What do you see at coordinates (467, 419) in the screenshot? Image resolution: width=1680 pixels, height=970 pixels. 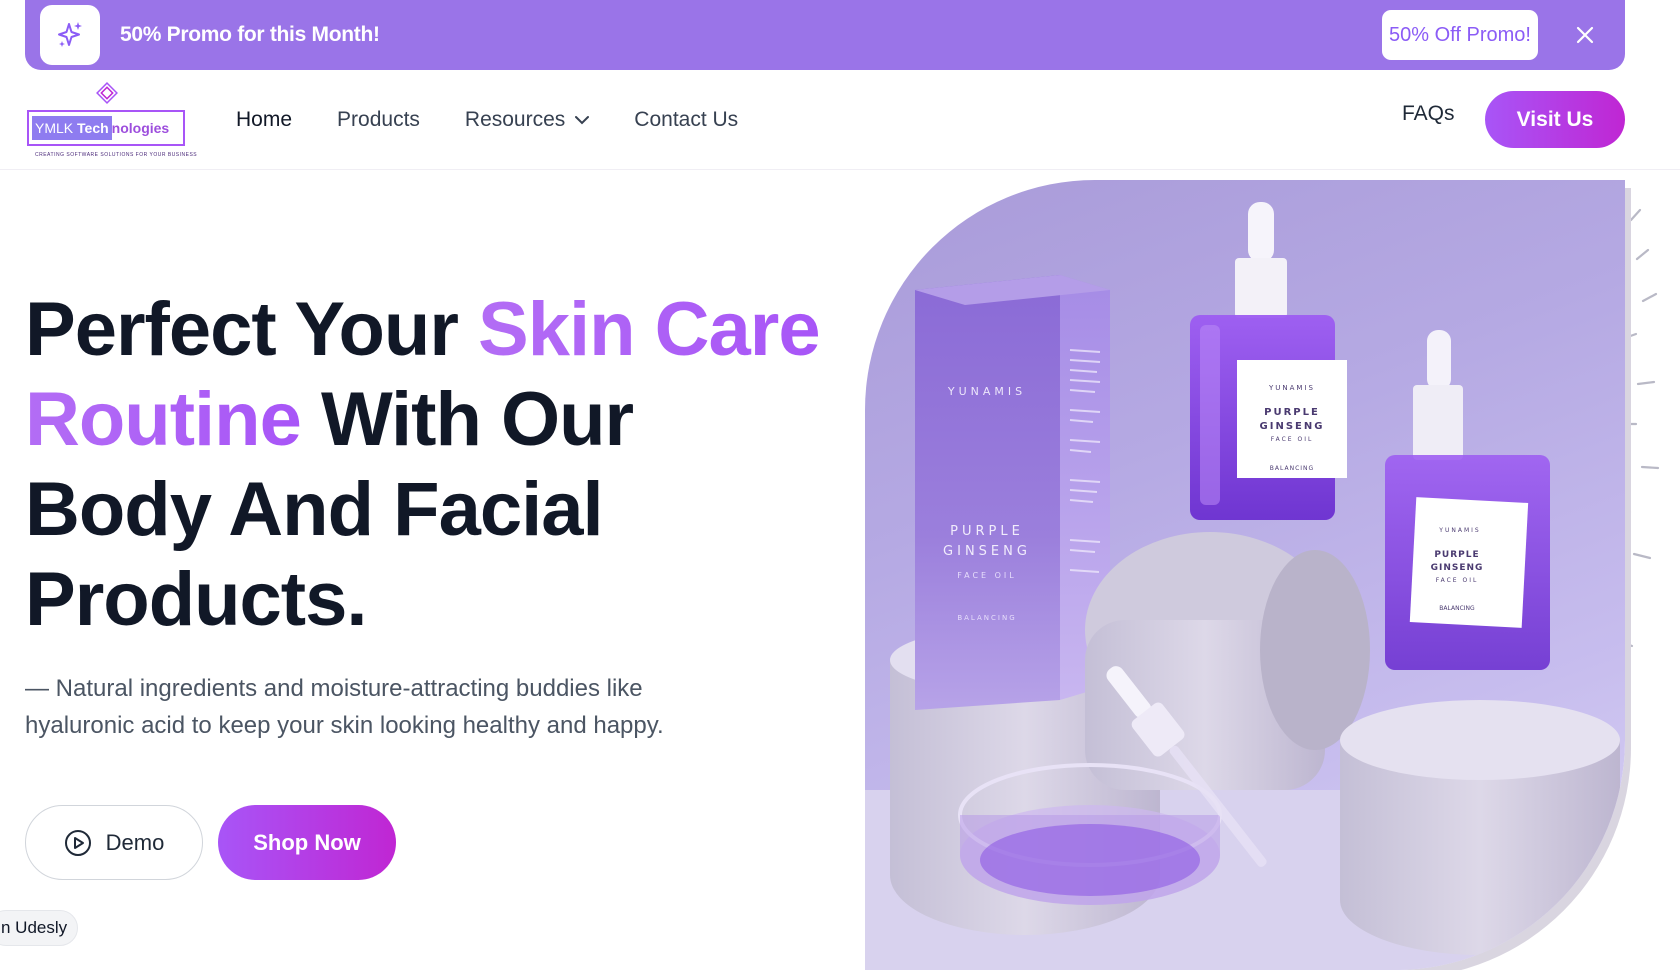 I see `headline-part: With Our` at bounding box center [467, 419].